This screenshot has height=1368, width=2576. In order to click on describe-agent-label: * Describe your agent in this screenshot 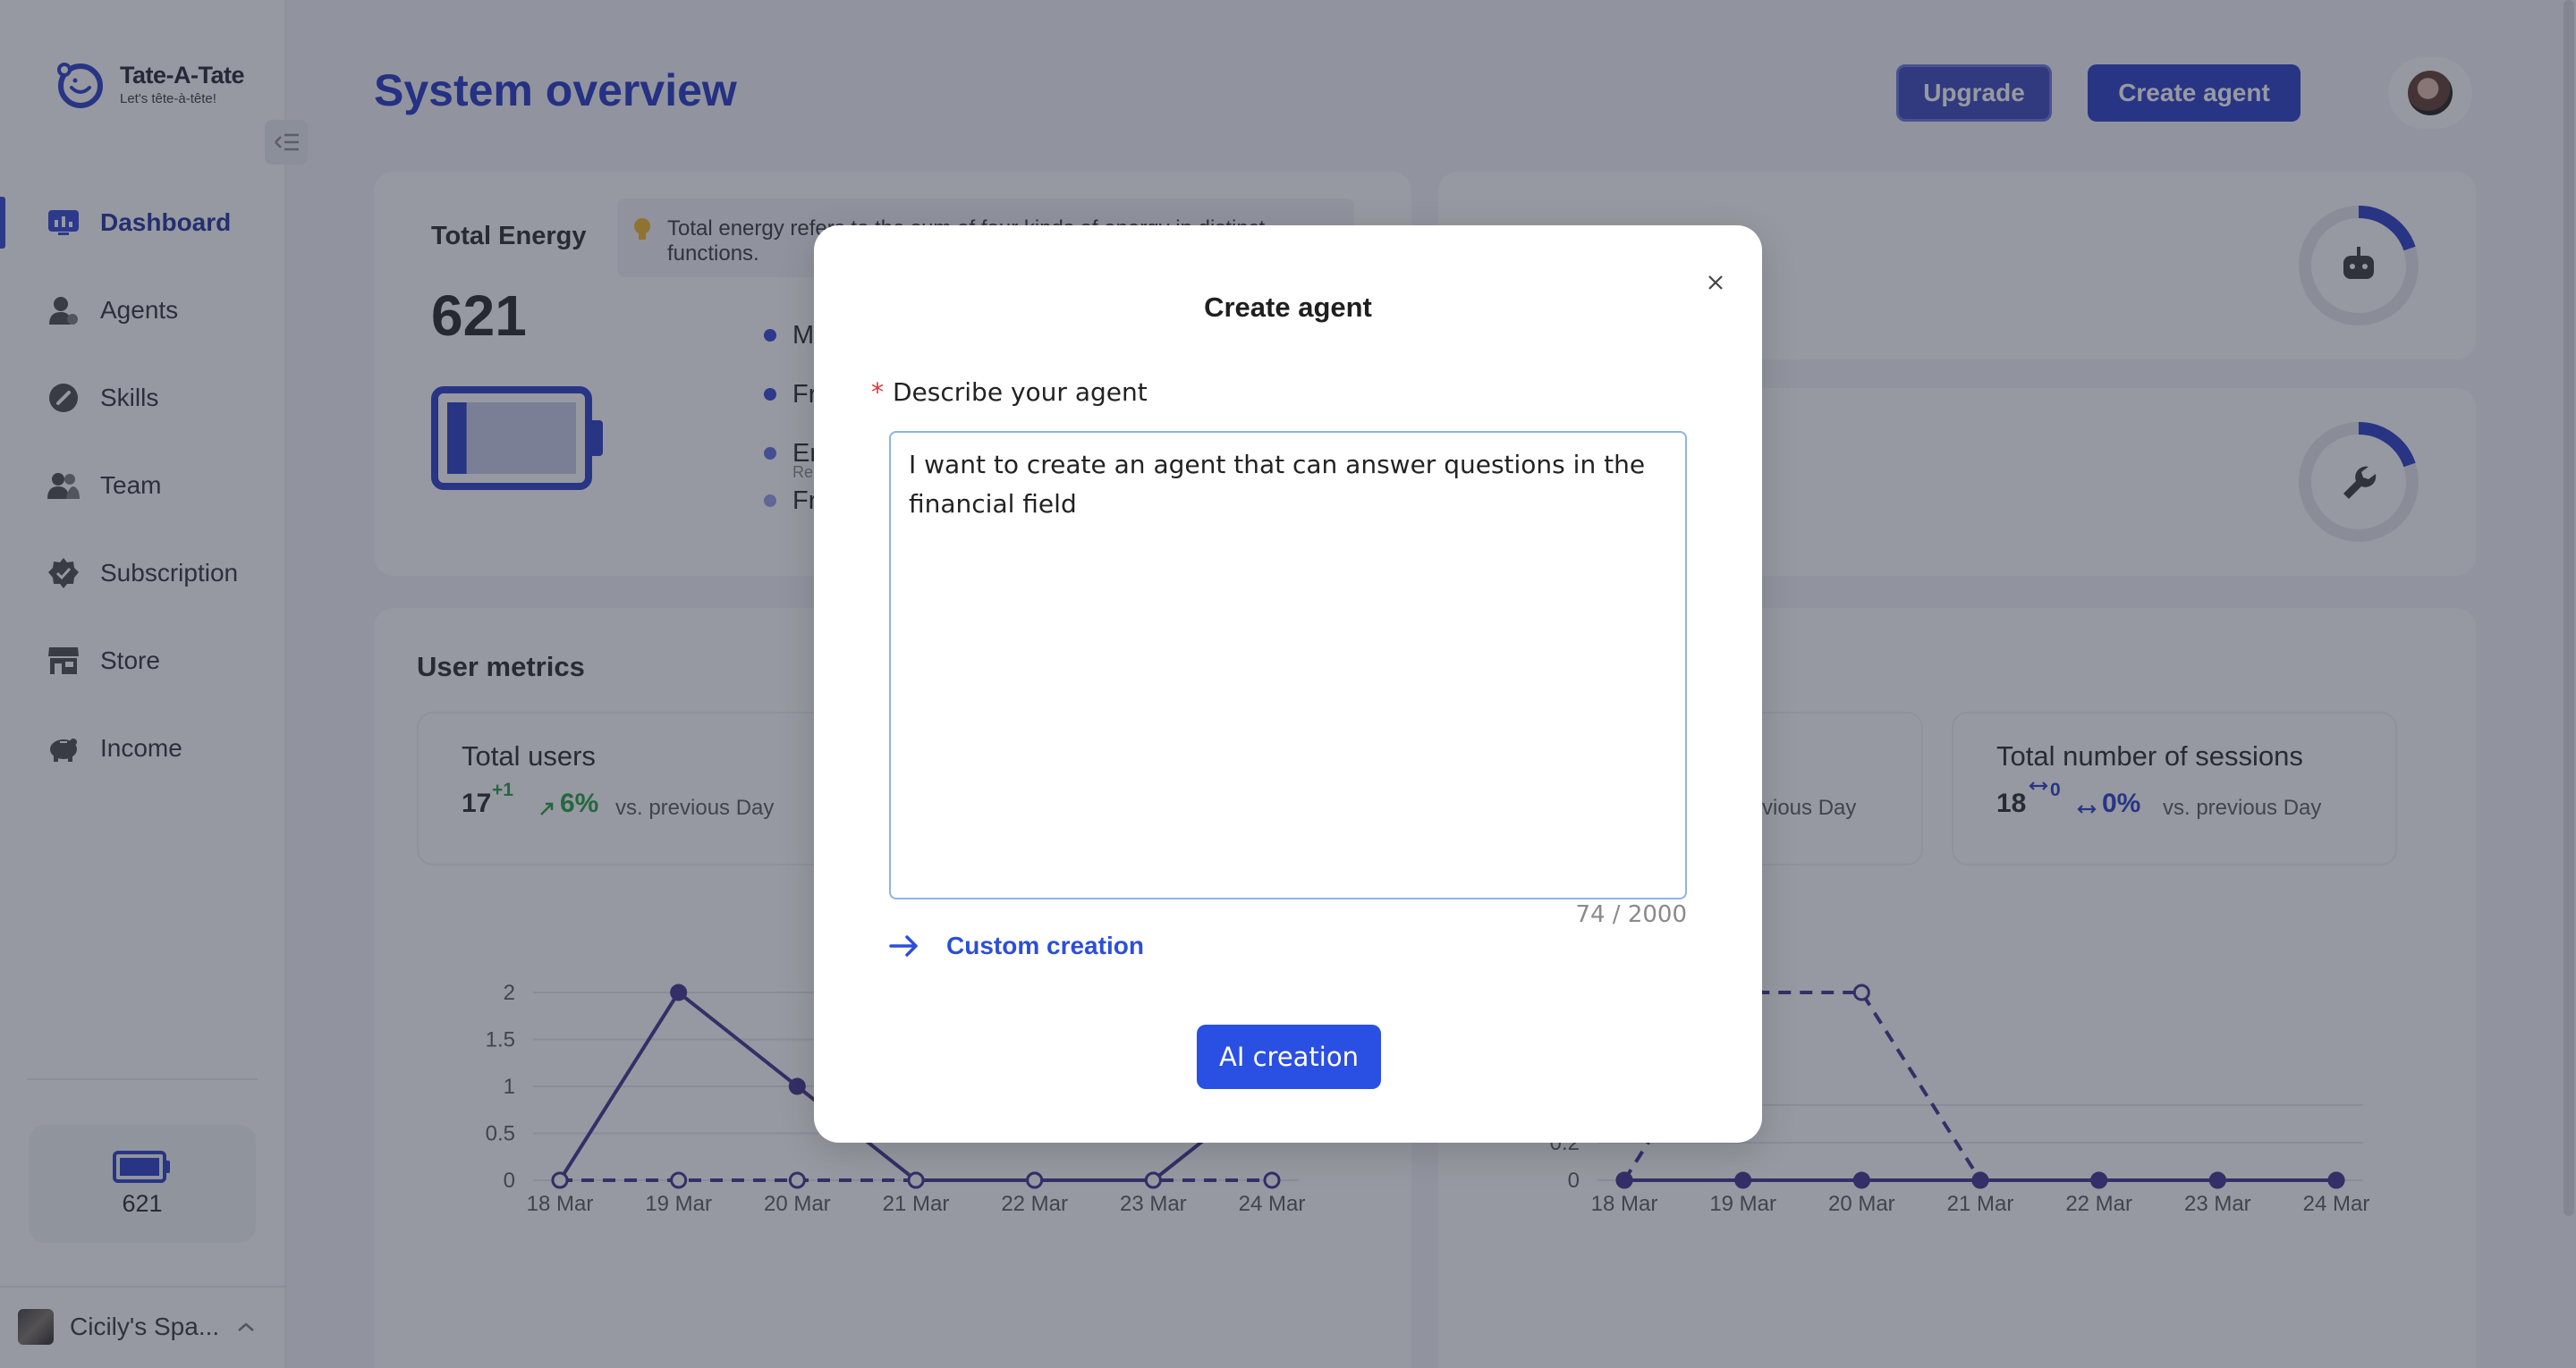, I will do `click(1009, 392)`.